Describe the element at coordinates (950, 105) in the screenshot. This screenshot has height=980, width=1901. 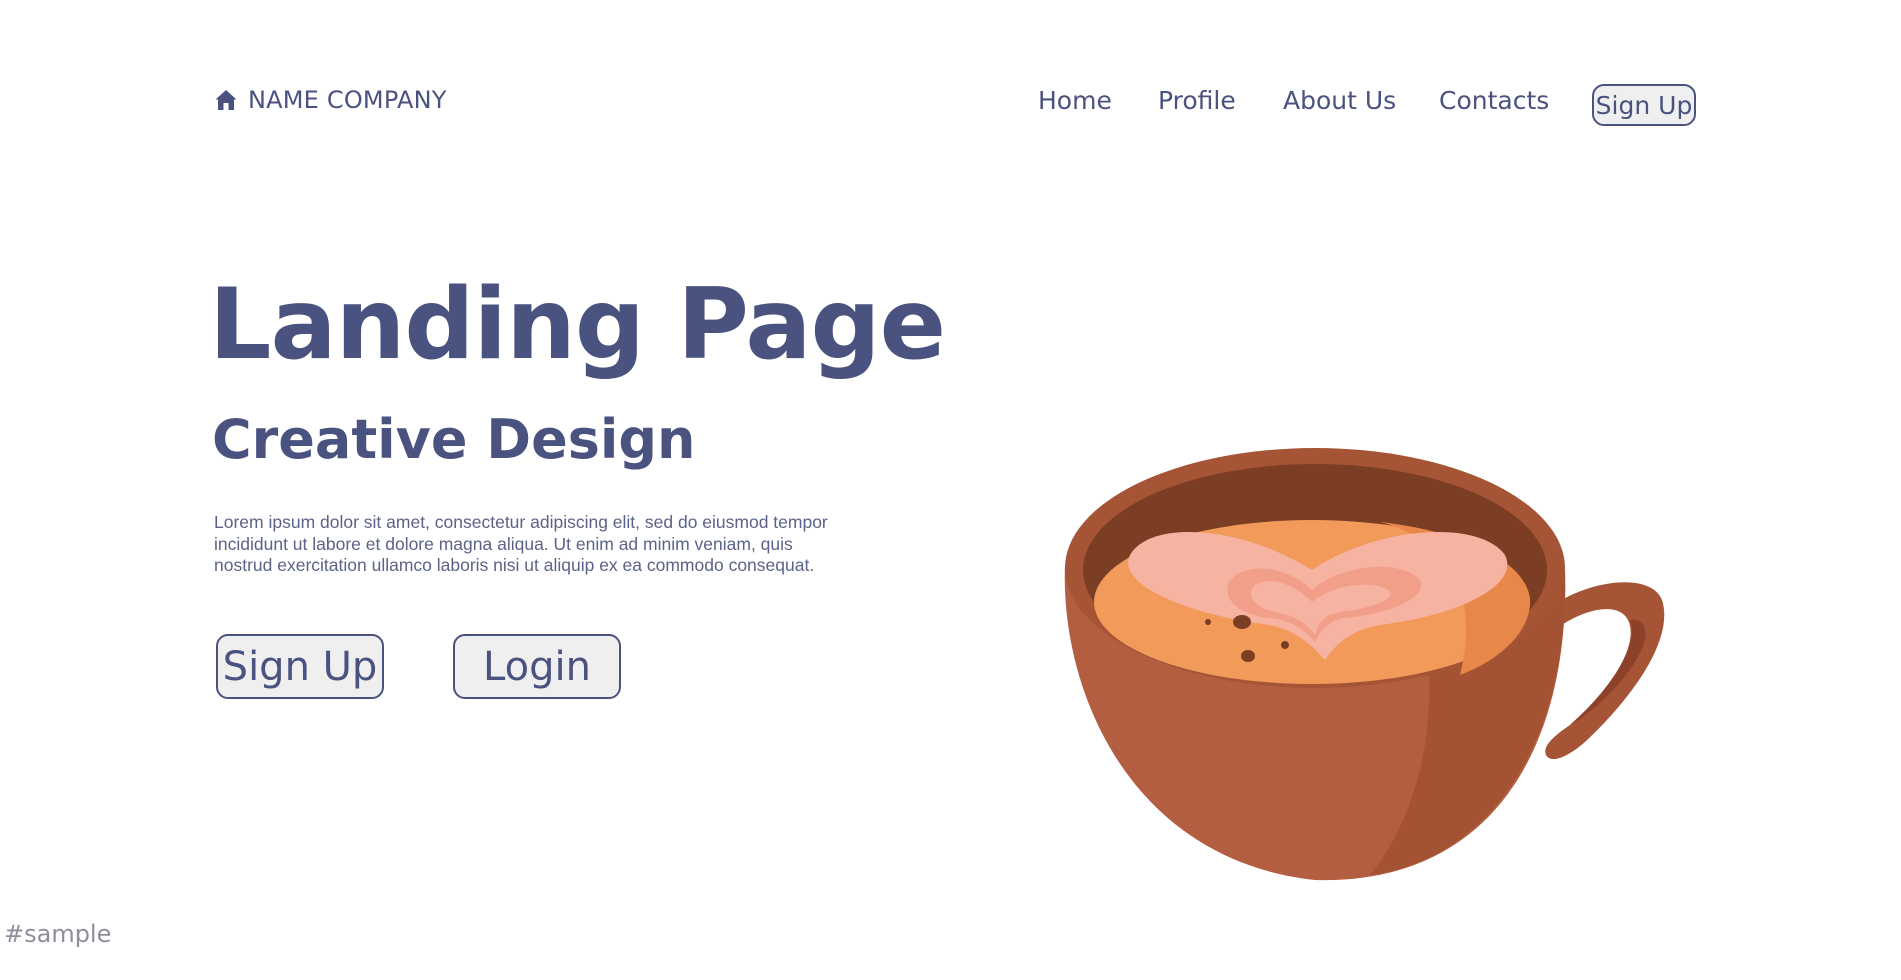
I see `top-nav: Home Profile About Us Contacts Sign Up` at that location.